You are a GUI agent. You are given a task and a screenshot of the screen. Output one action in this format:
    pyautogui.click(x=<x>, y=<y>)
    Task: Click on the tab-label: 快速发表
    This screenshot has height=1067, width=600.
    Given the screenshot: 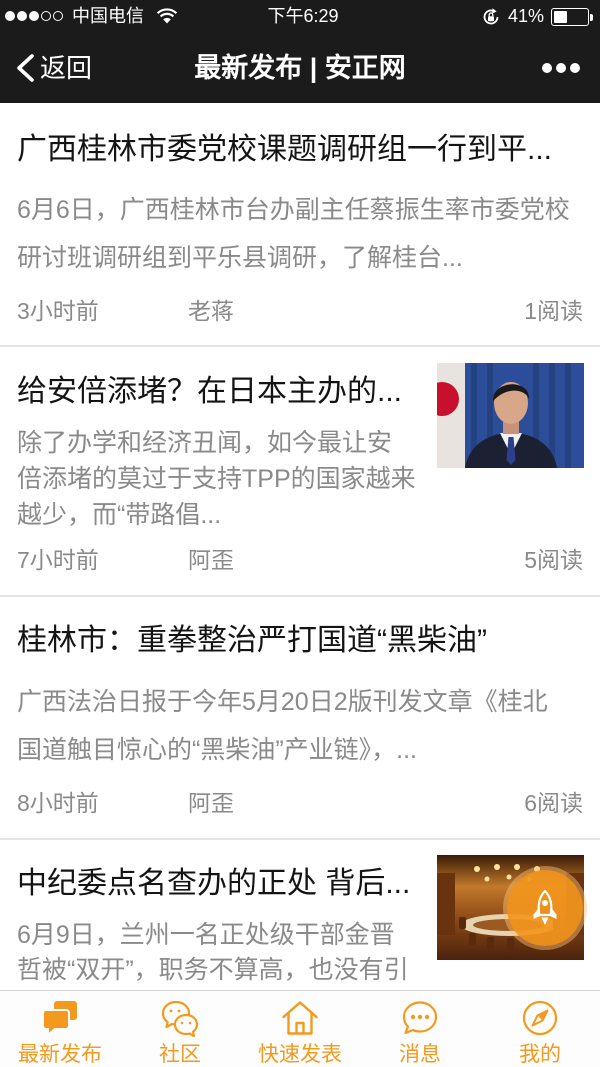 What is the action you would take?
    pyautogui.click(x=300, y=1054)
    